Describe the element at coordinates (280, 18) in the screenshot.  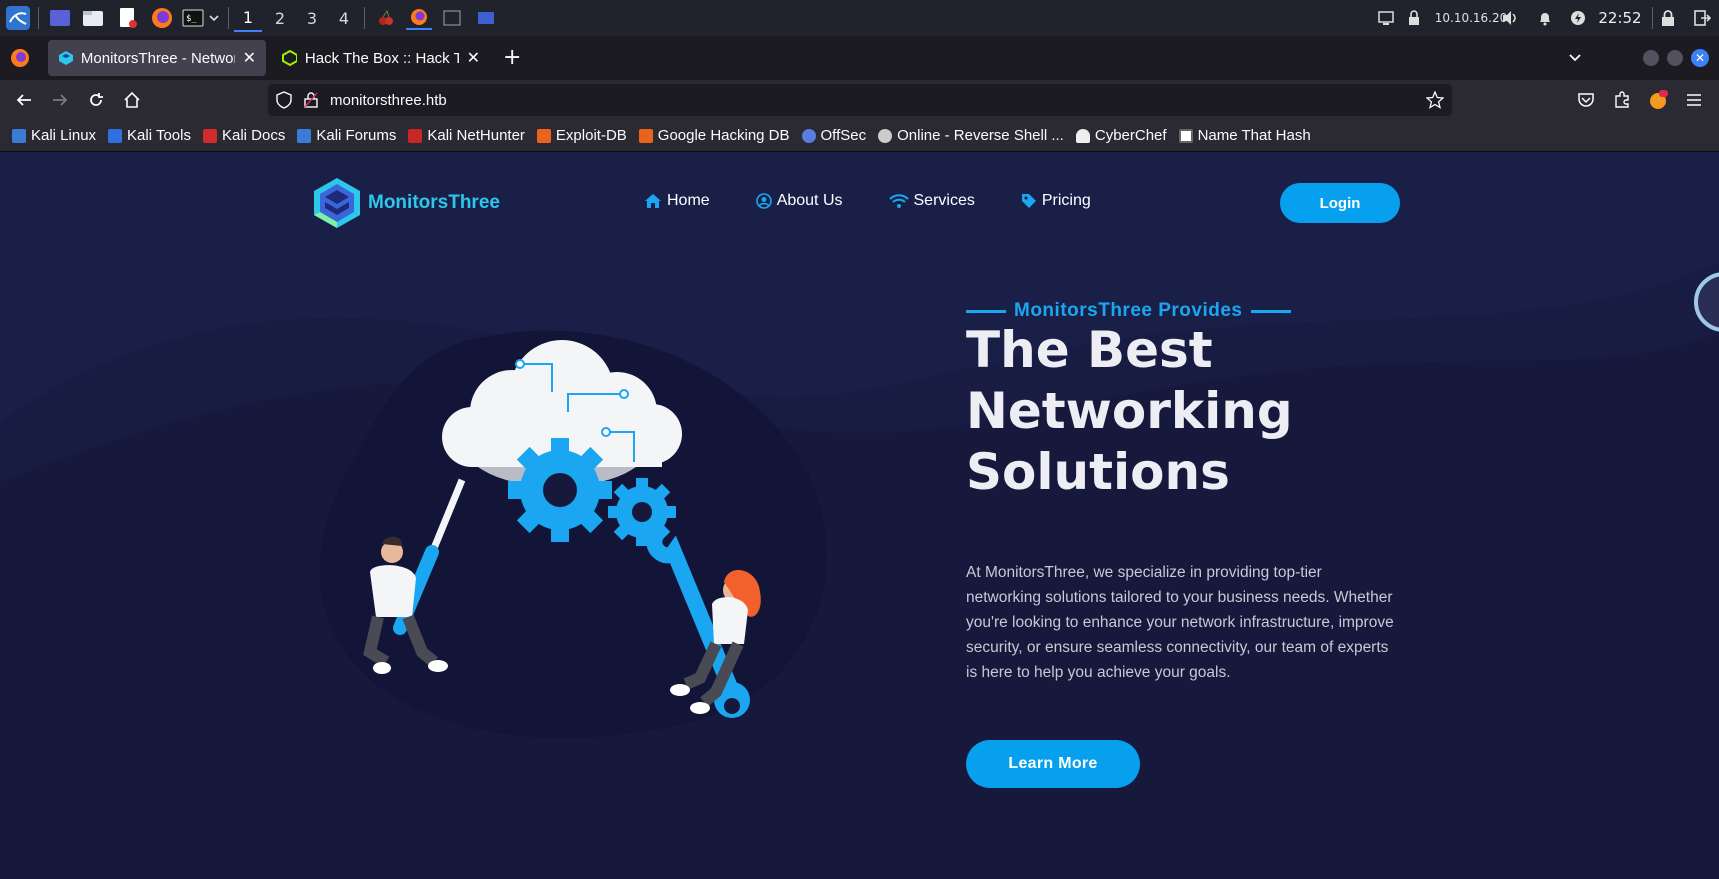
I see `workspace-2: 2` at that location.